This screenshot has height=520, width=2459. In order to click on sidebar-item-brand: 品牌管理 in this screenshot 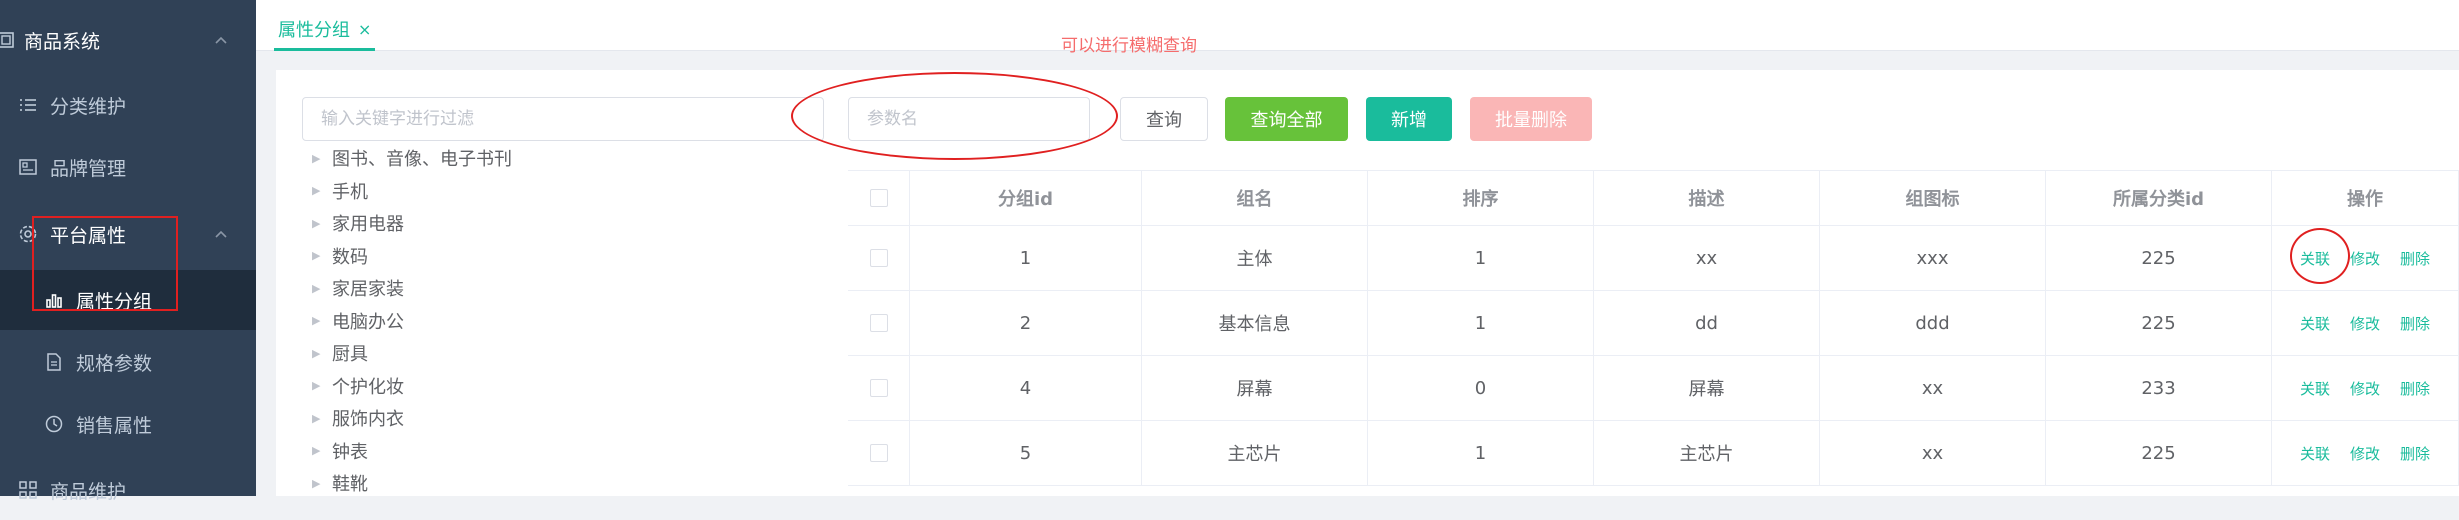, I will do `click(128, 167)`.